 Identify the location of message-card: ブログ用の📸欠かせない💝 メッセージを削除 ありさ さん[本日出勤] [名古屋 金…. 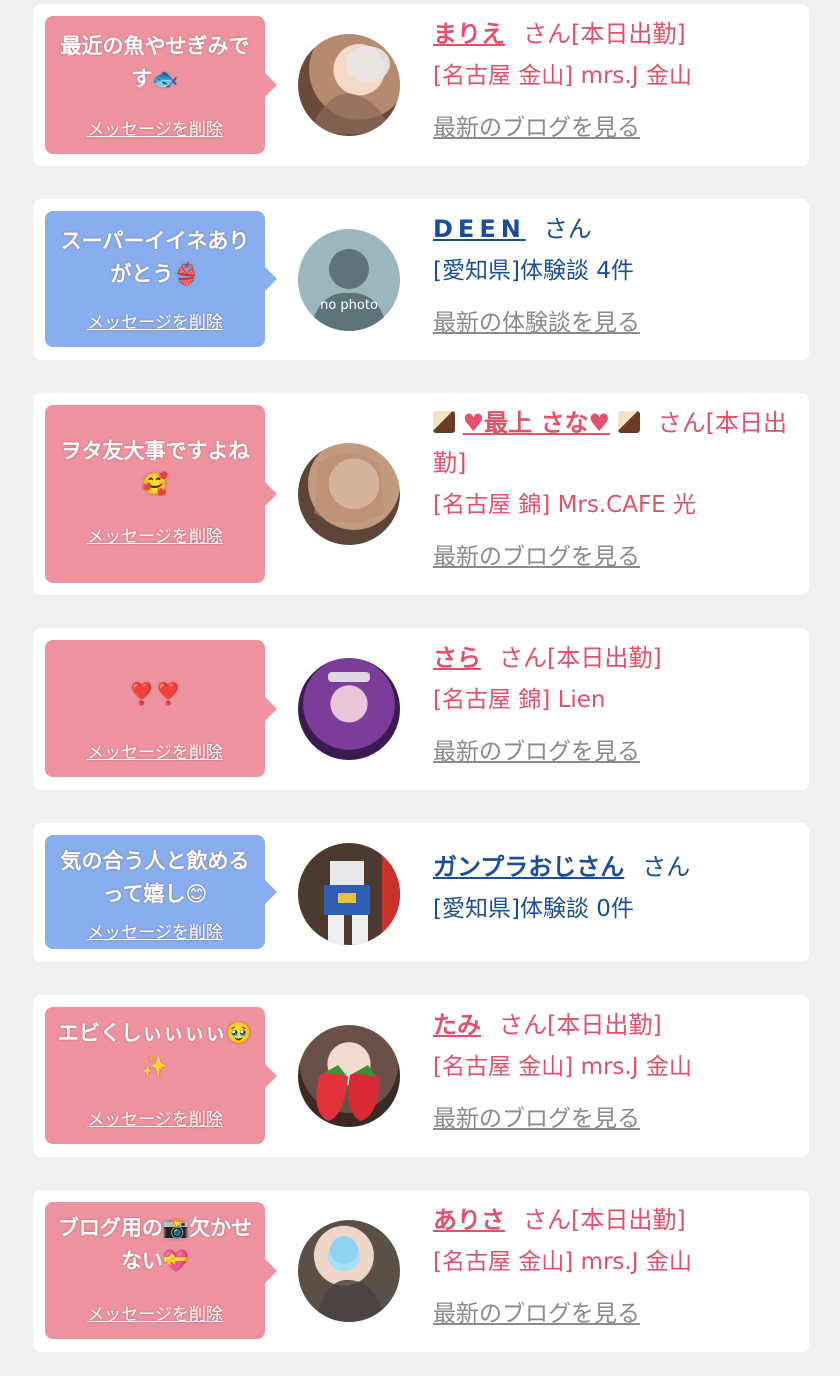
(421, 1271).